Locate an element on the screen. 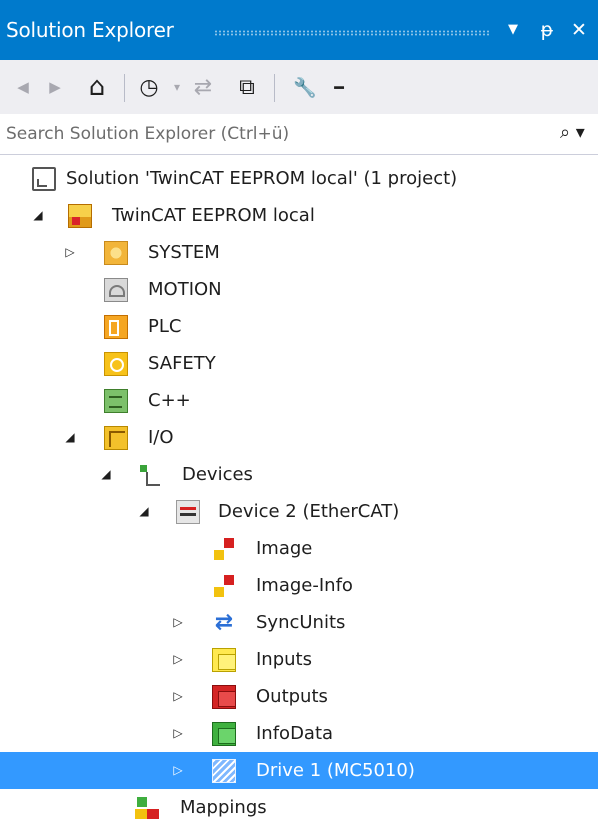  tree-item-label: Mappings is located at coordinates (223, 807).